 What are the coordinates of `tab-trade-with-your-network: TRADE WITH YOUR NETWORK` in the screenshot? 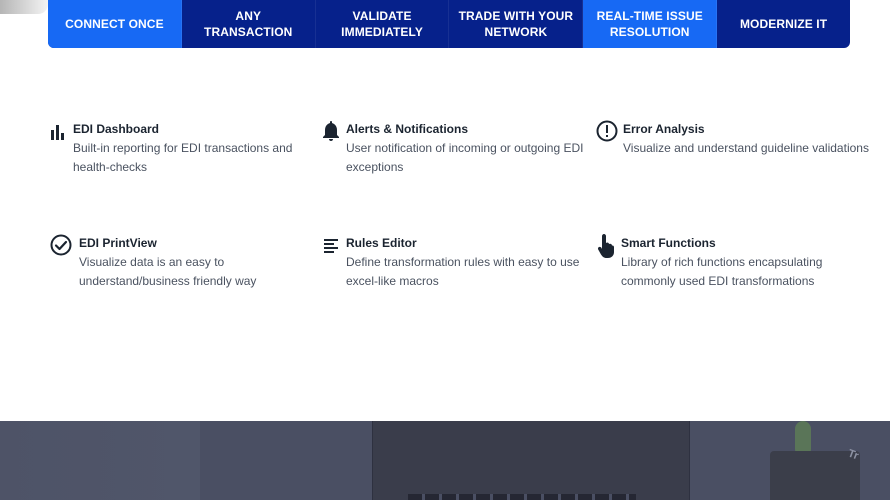 It's located at (516, 24).